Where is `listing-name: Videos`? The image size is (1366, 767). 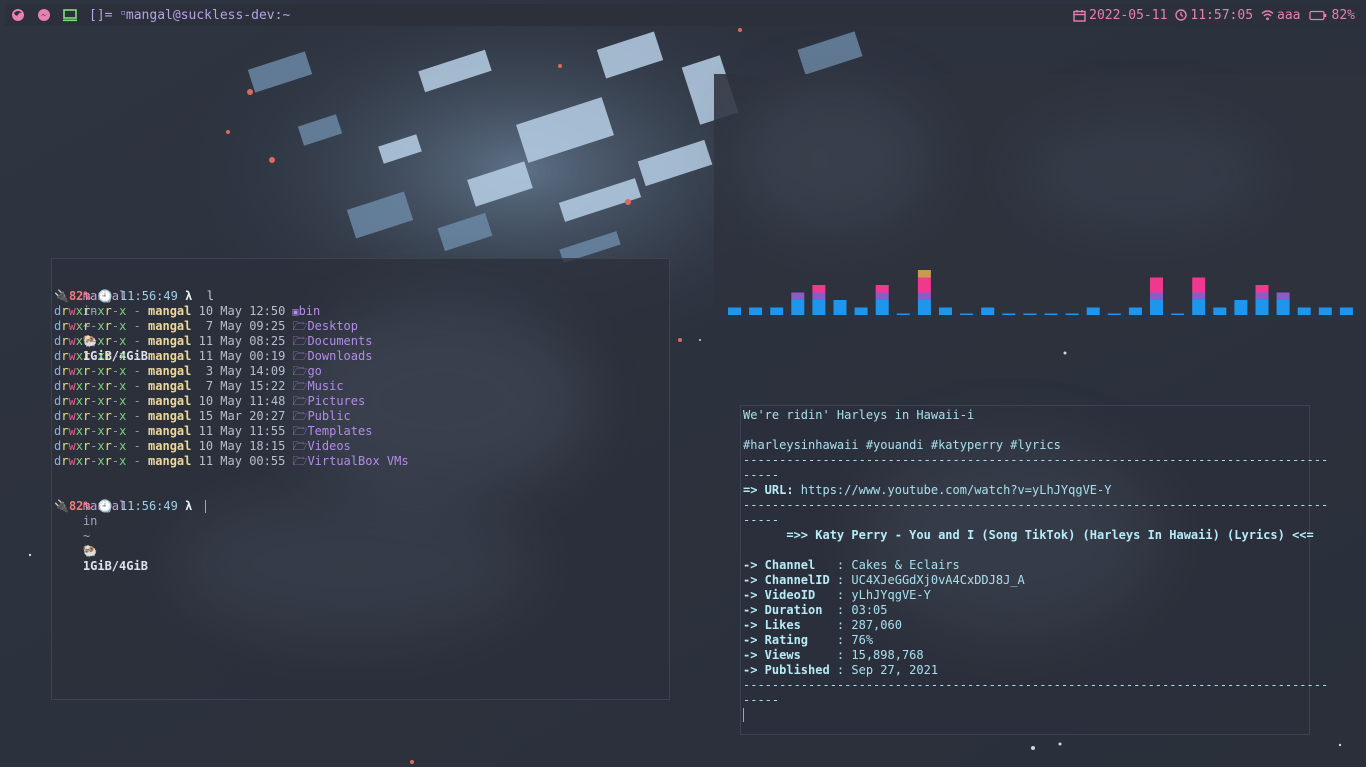 listing-name: Videos is located at coordinates (328, 446).